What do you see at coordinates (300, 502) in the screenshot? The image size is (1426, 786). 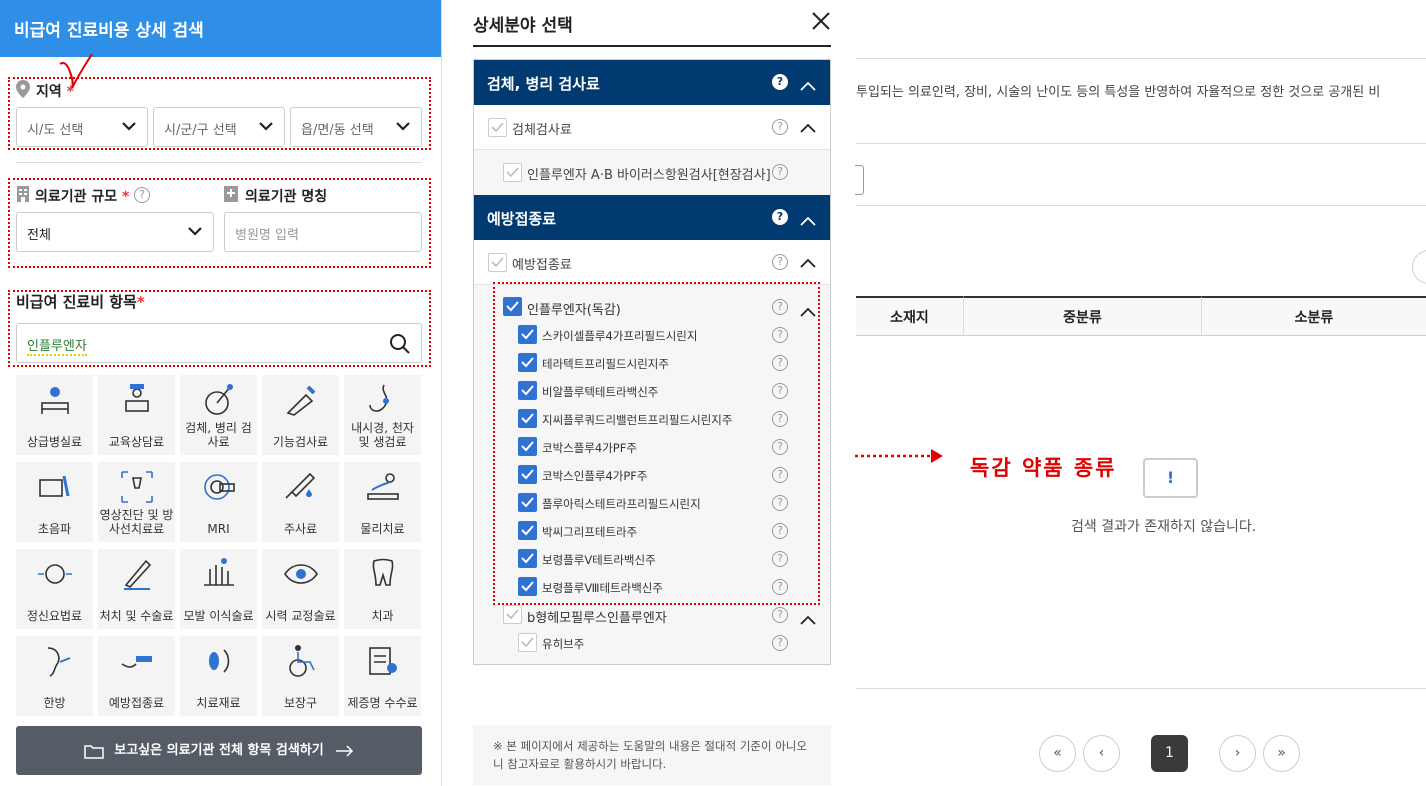 I see `category-syringe: 주사료` at bounding box center [300, 502].